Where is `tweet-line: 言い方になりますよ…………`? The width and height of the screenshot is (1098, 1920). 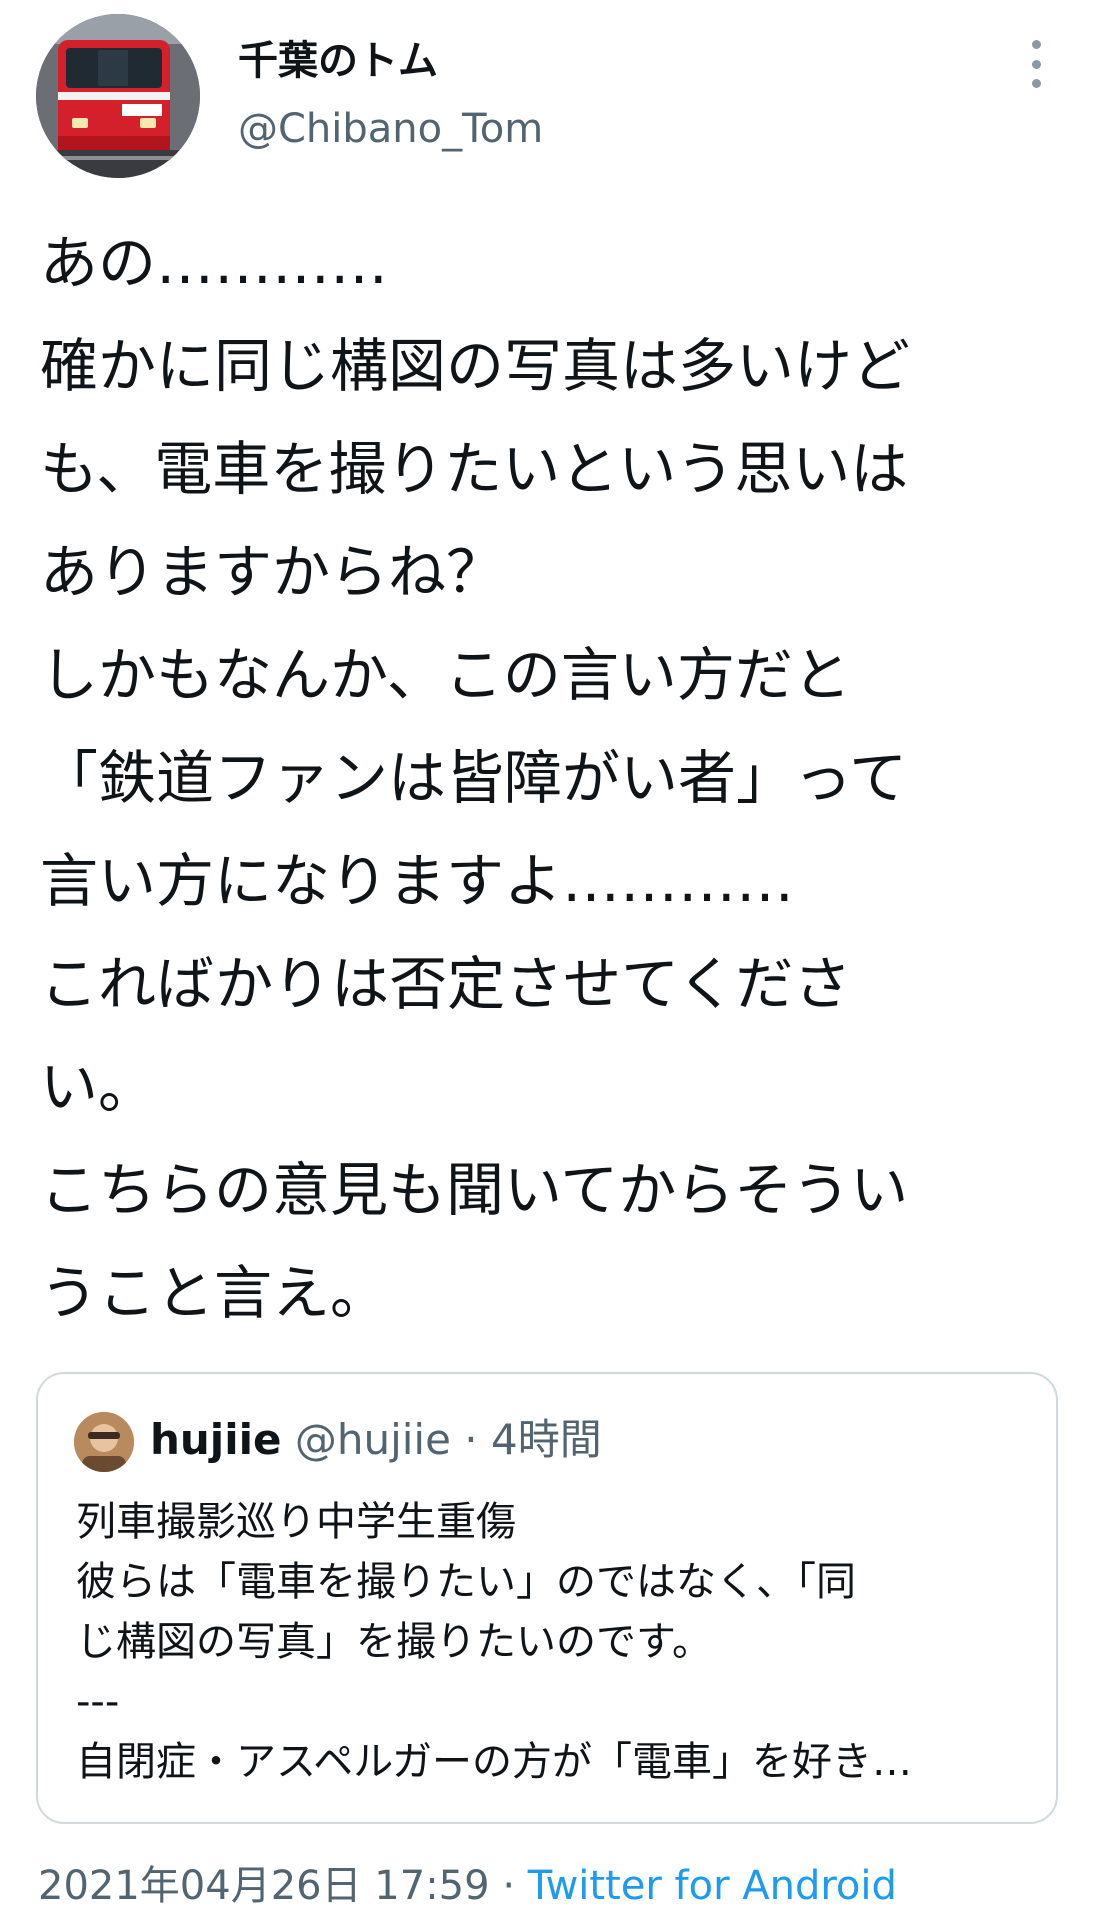 tweet-line: 言い方になりますよ………… is located at coordinates (417, 881).